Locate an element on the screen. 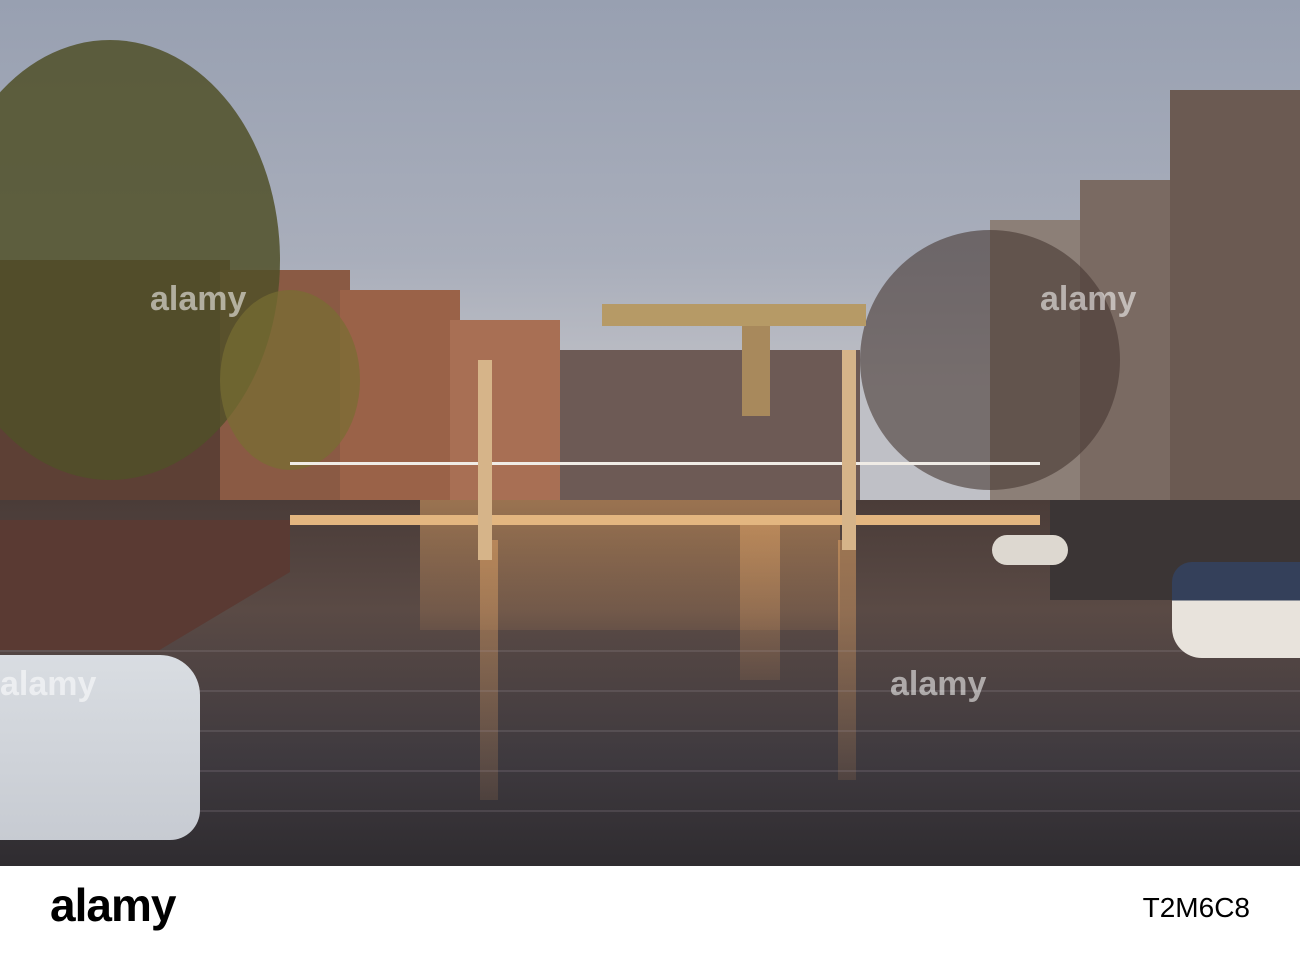 This screenshot has width=1300, height=956. trees-right is located at coordinates (990, 360).